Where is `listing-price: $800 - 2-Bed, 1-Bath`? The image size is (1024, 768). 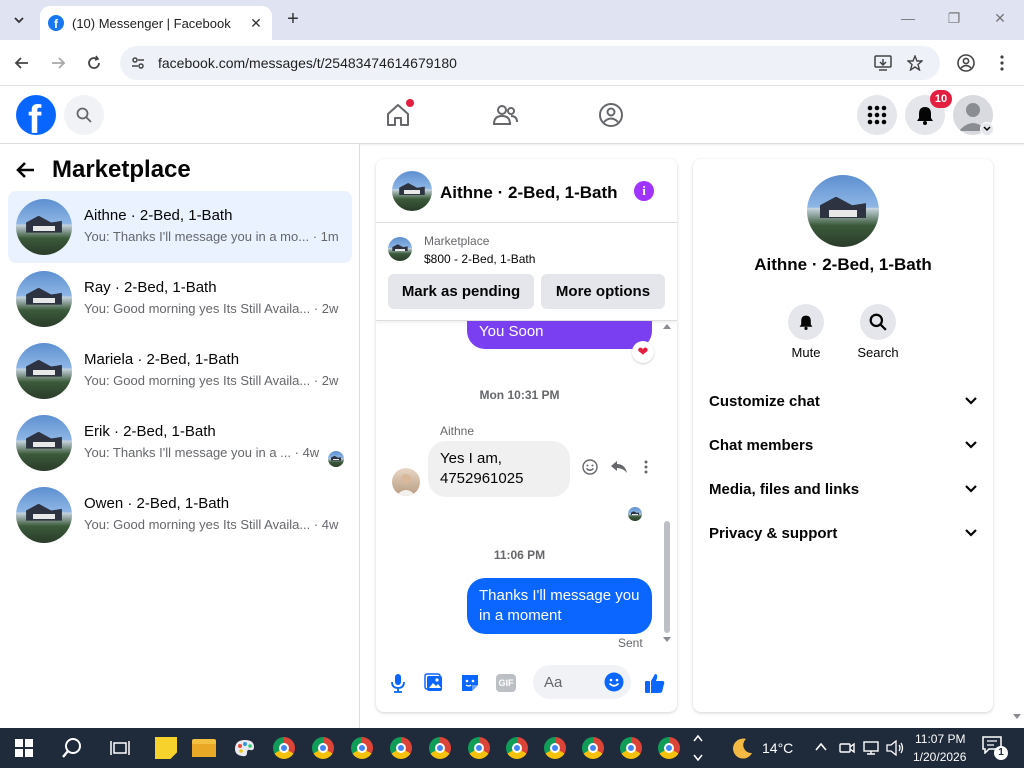 listing-price: $800 - 2-Bed, 1-Bath is located at coordinates (479, 259).